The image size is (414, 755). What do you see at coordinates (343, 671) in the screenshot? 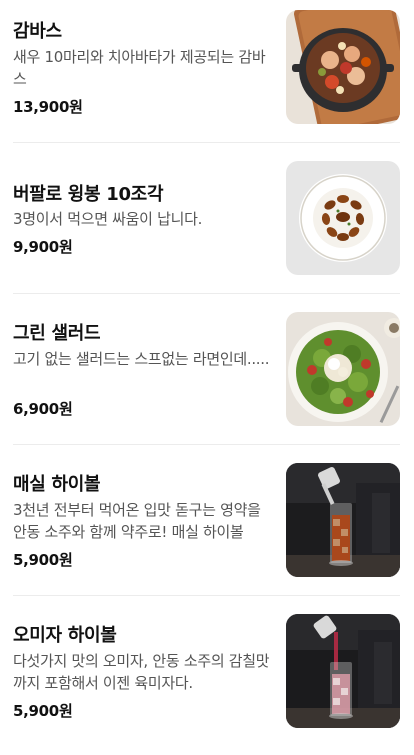
I see `omija-highball-glass-photo` at bounding box center [343, 671].